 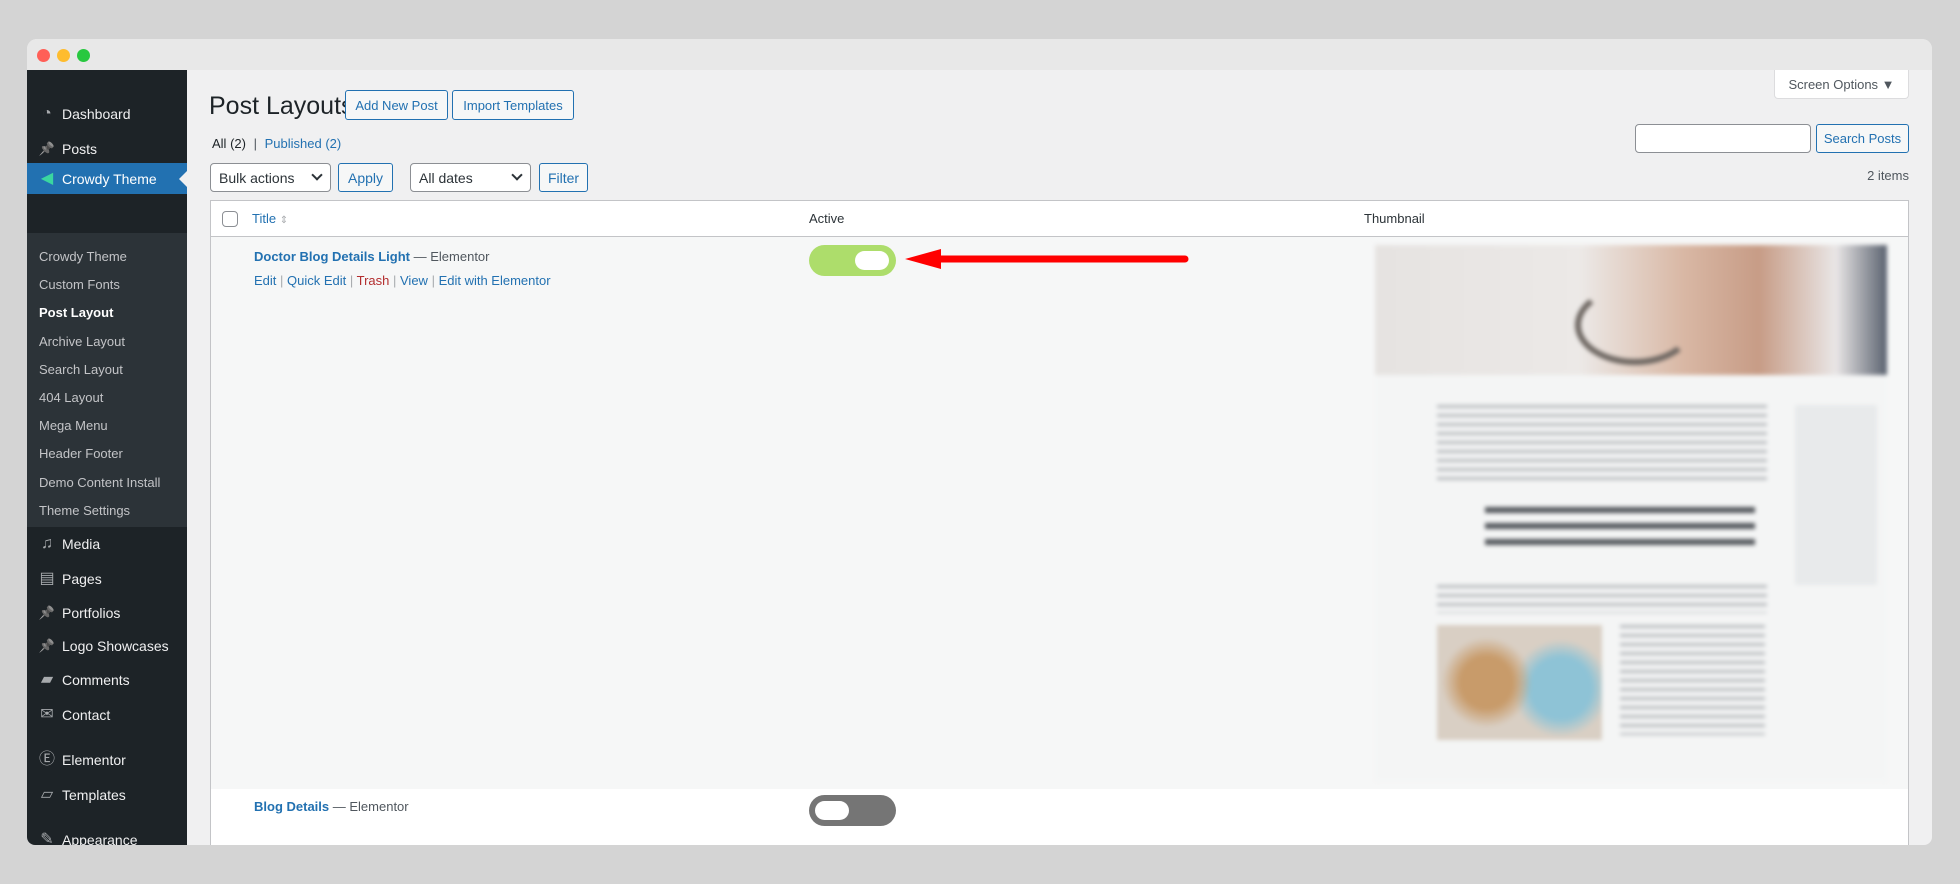 What do you see at coordinates (47, 714) in the screenshot?
I see `mail-icon: ✉` at bounding box center [47, 714].